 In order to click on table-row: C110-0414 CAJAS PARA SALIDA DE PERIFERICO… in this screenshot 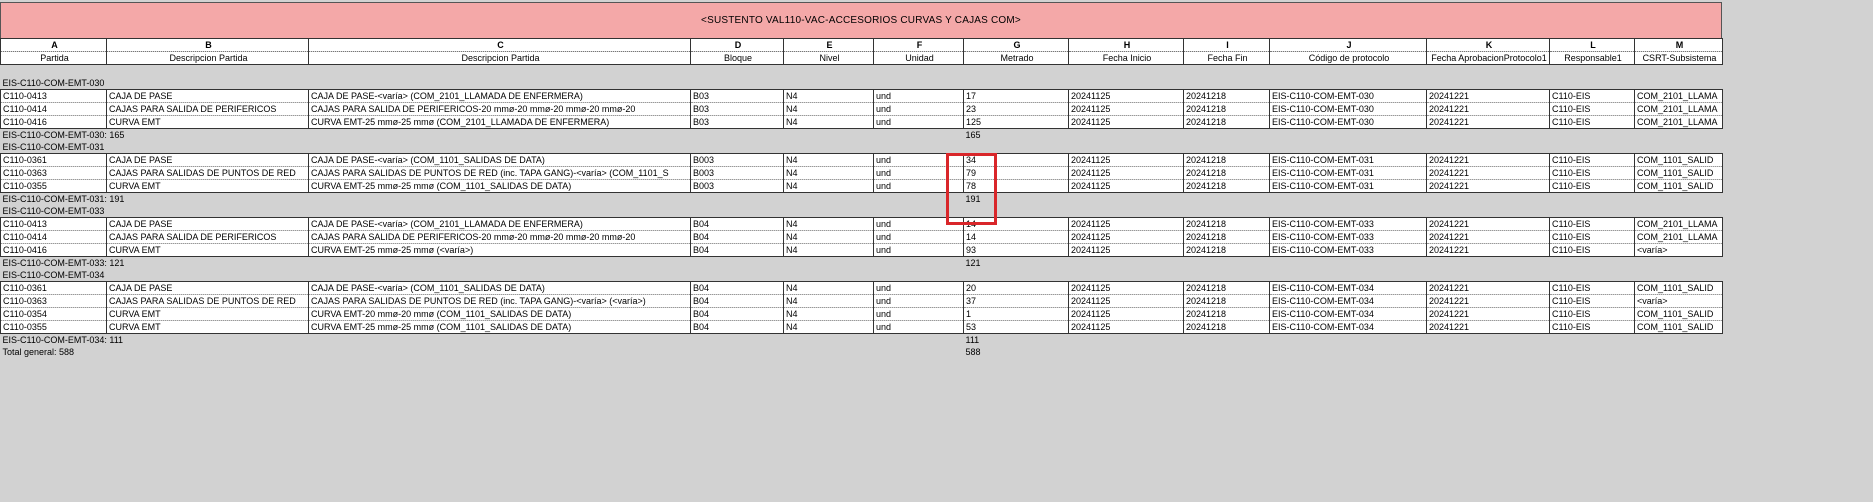, I will do `click(861, 237)`.